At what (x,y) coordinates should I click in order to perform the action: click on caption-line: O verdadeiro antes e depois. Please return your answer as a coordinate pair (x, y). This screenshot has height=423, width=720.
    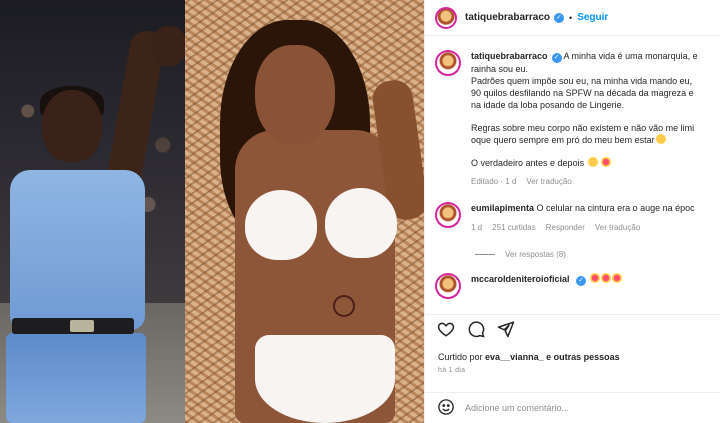
    Looking at the image, I should click on (528, 163).